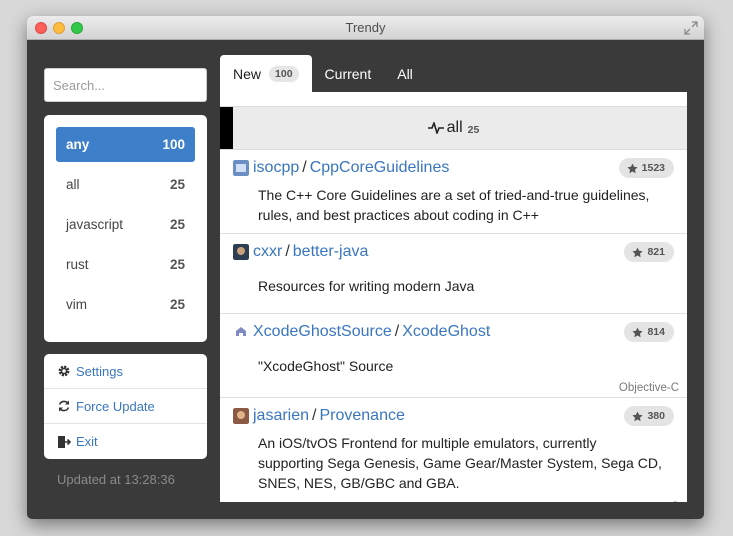 The height and width of the screenshot is (536, 733). Describe the element at coordinates (125, 371) in the screenshot. I see `settings-button: Settings` at that location.